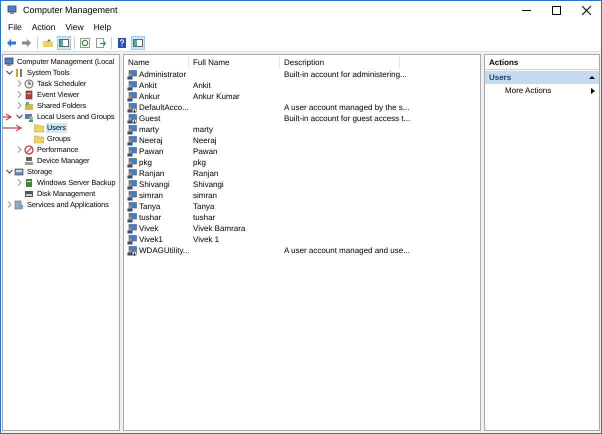 The image size is (602, 434). What do you see at coordinates (340, 63) in the screenshot?
I see `column-header: Description` at bounding box center [340, 63].